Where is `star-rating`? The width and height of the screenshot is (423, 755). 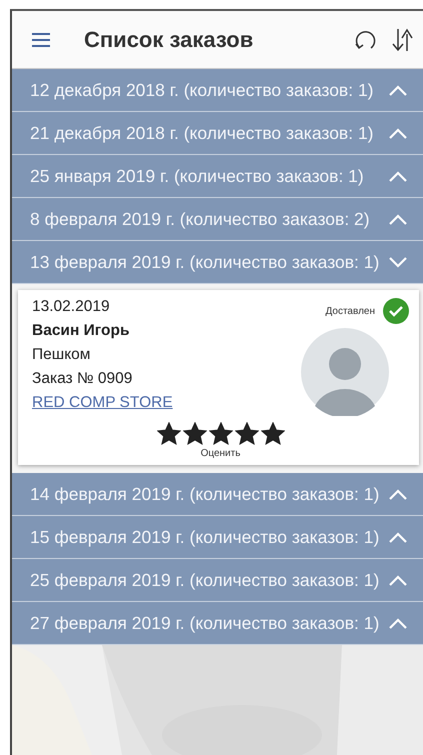
star-rating is located at coordinates (220, 434).